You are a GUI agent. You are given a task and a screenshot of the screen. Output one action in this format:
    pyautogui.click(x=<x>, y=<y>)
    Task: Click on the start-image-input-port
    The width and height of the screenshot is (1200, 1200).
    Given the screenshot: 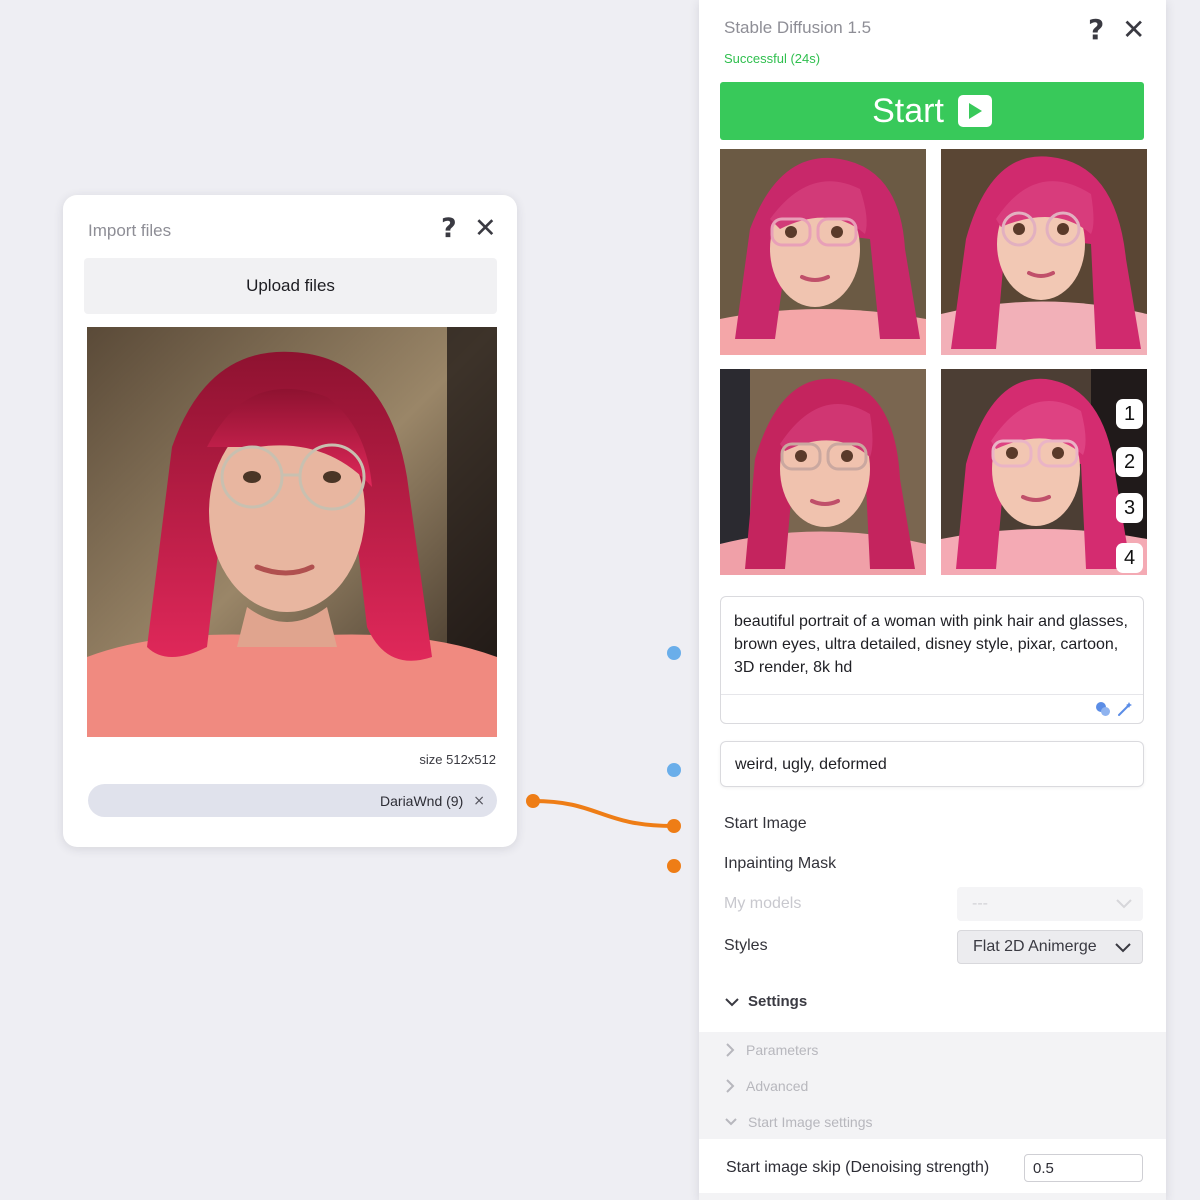 What is the action you would take?
    pyautogui.click(x=674, y=826)
    